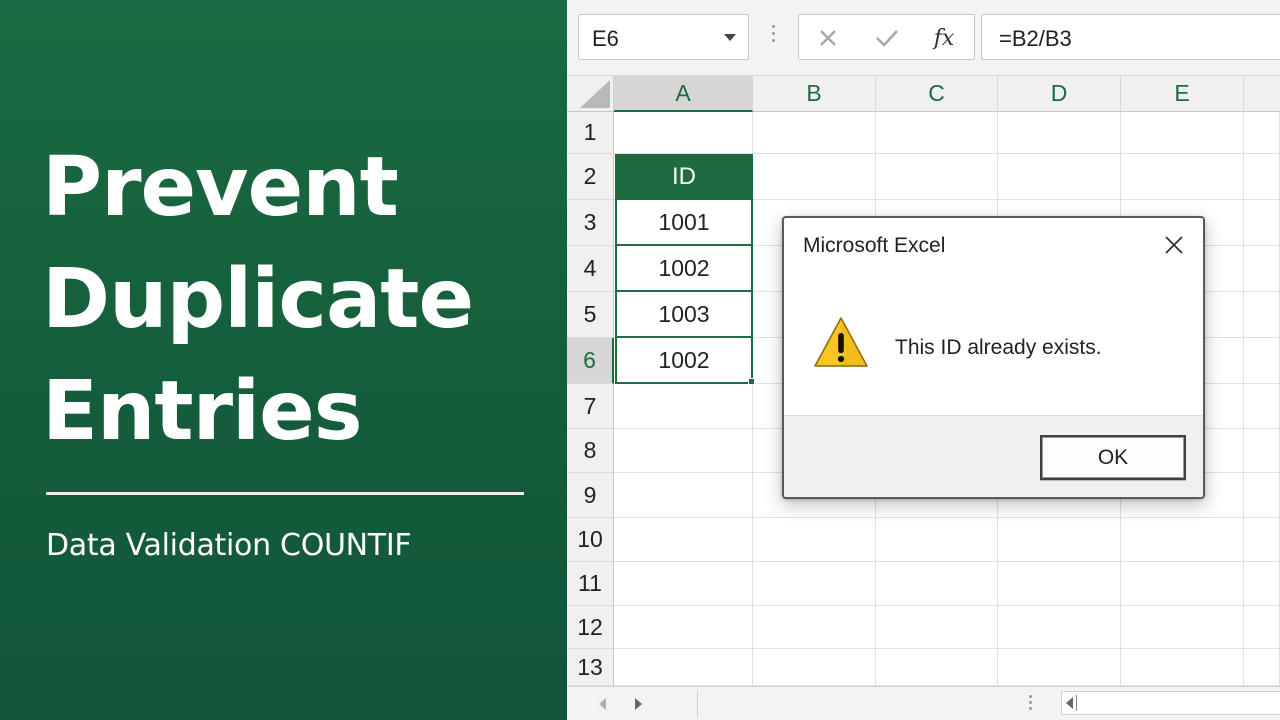  I want to click on row-header-2: 2, so click(590, 177).